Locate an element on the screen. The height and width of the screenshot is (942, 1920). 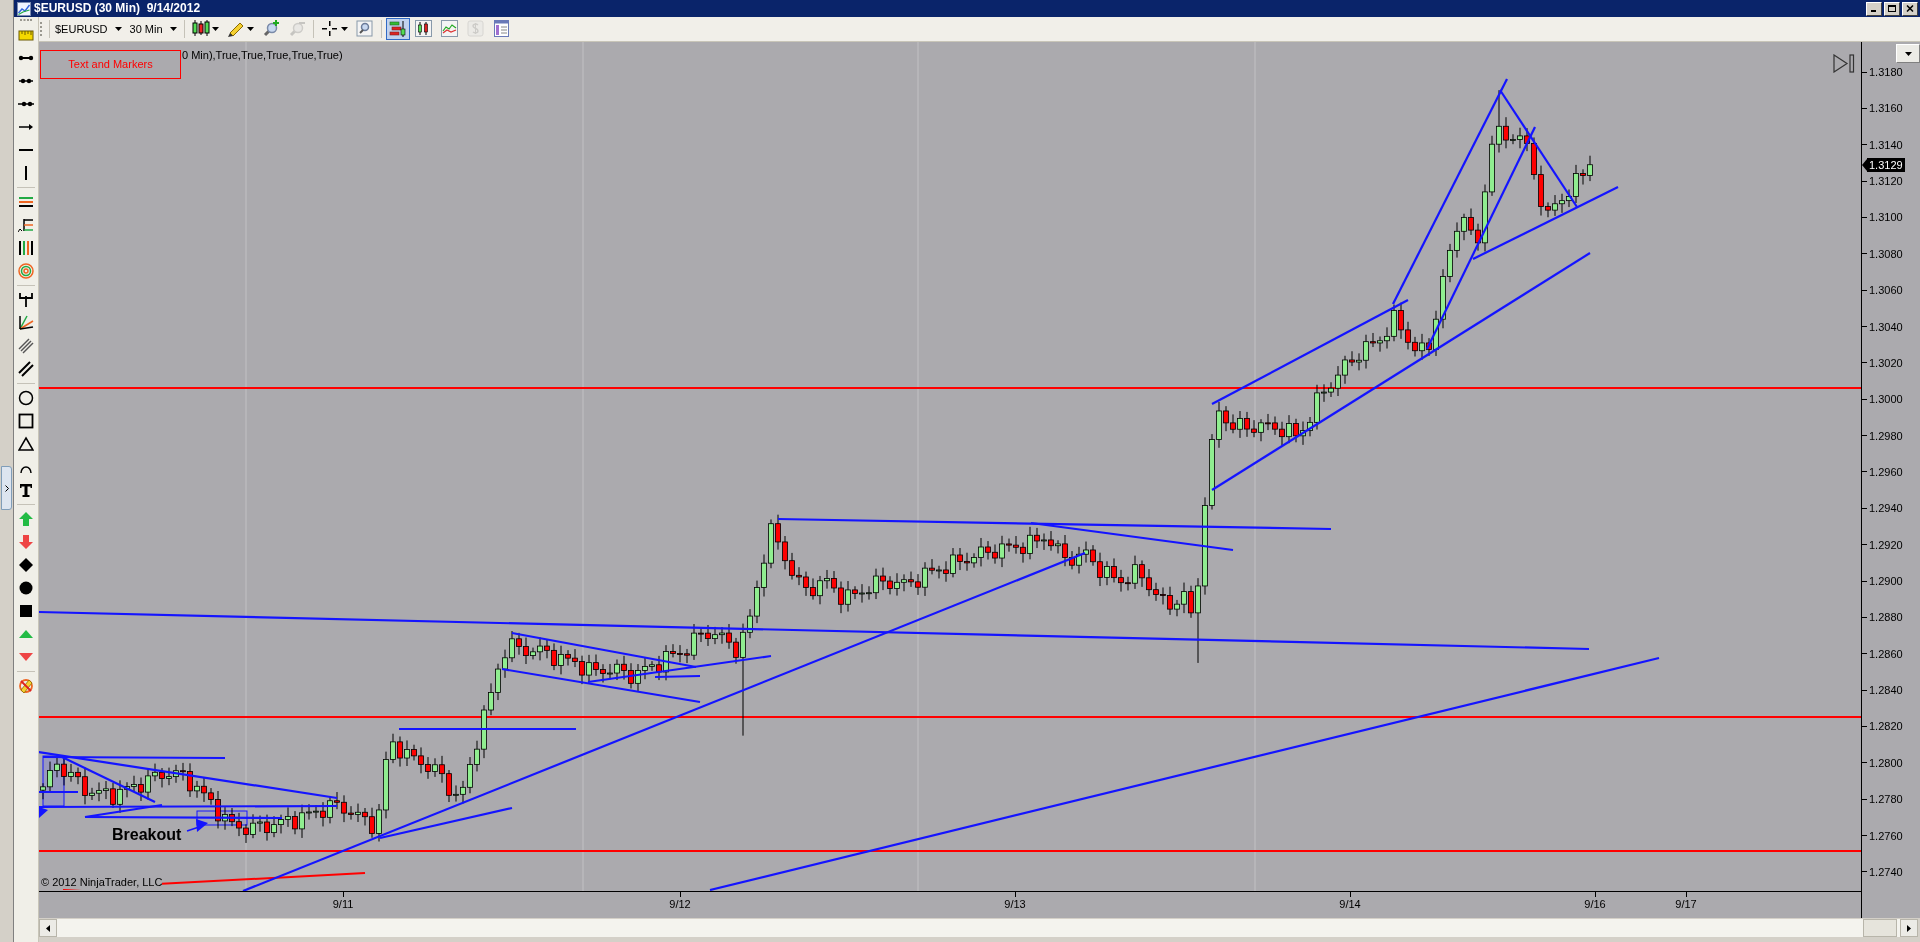
price-label: 1.2980 is located at coordinates (1886, 435).